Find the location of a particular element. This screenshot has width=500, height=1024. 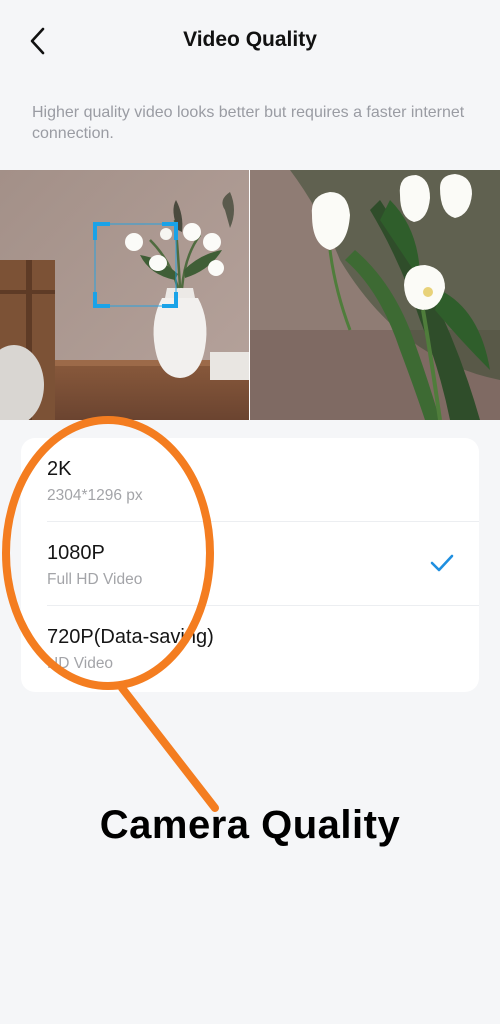

option-sublabel: 2304*1296 px is located at coordinates (95, 495).